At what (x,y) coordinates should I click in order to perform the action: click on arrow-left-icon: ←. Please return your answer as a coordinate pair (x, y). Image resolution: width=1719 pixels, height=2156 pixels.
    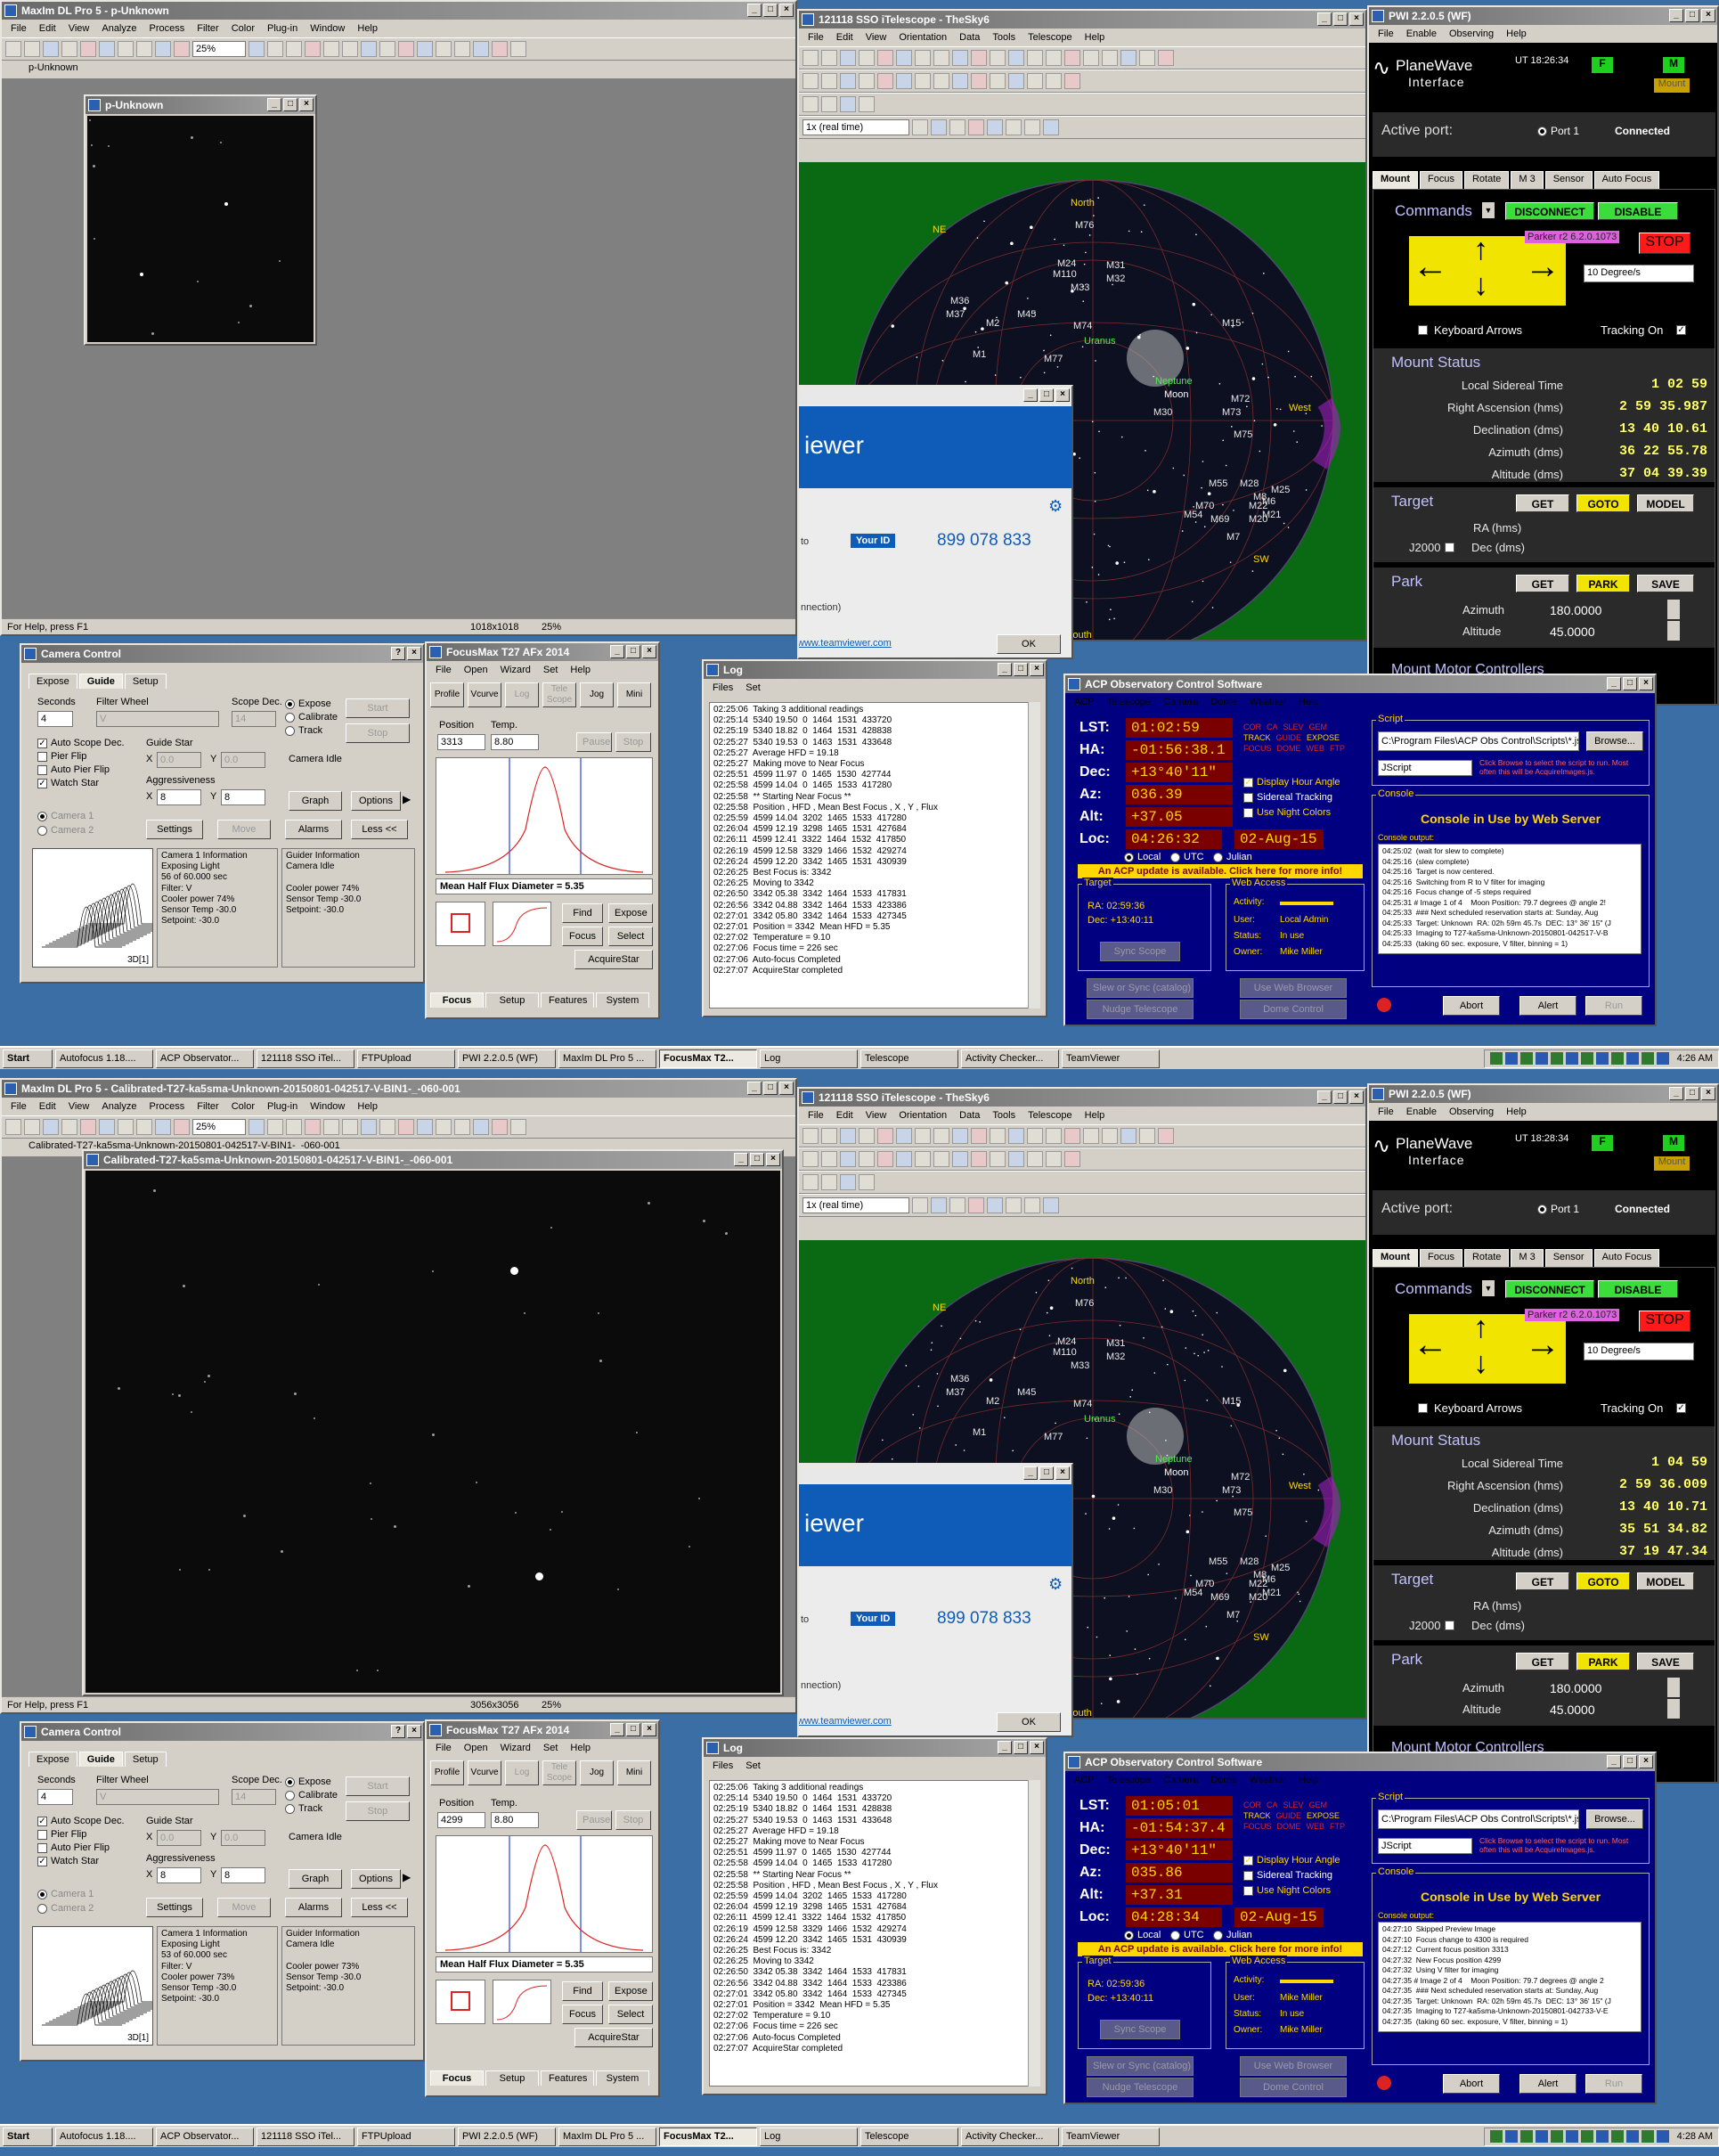
    Looking at the image, I should click on (1430, 266).